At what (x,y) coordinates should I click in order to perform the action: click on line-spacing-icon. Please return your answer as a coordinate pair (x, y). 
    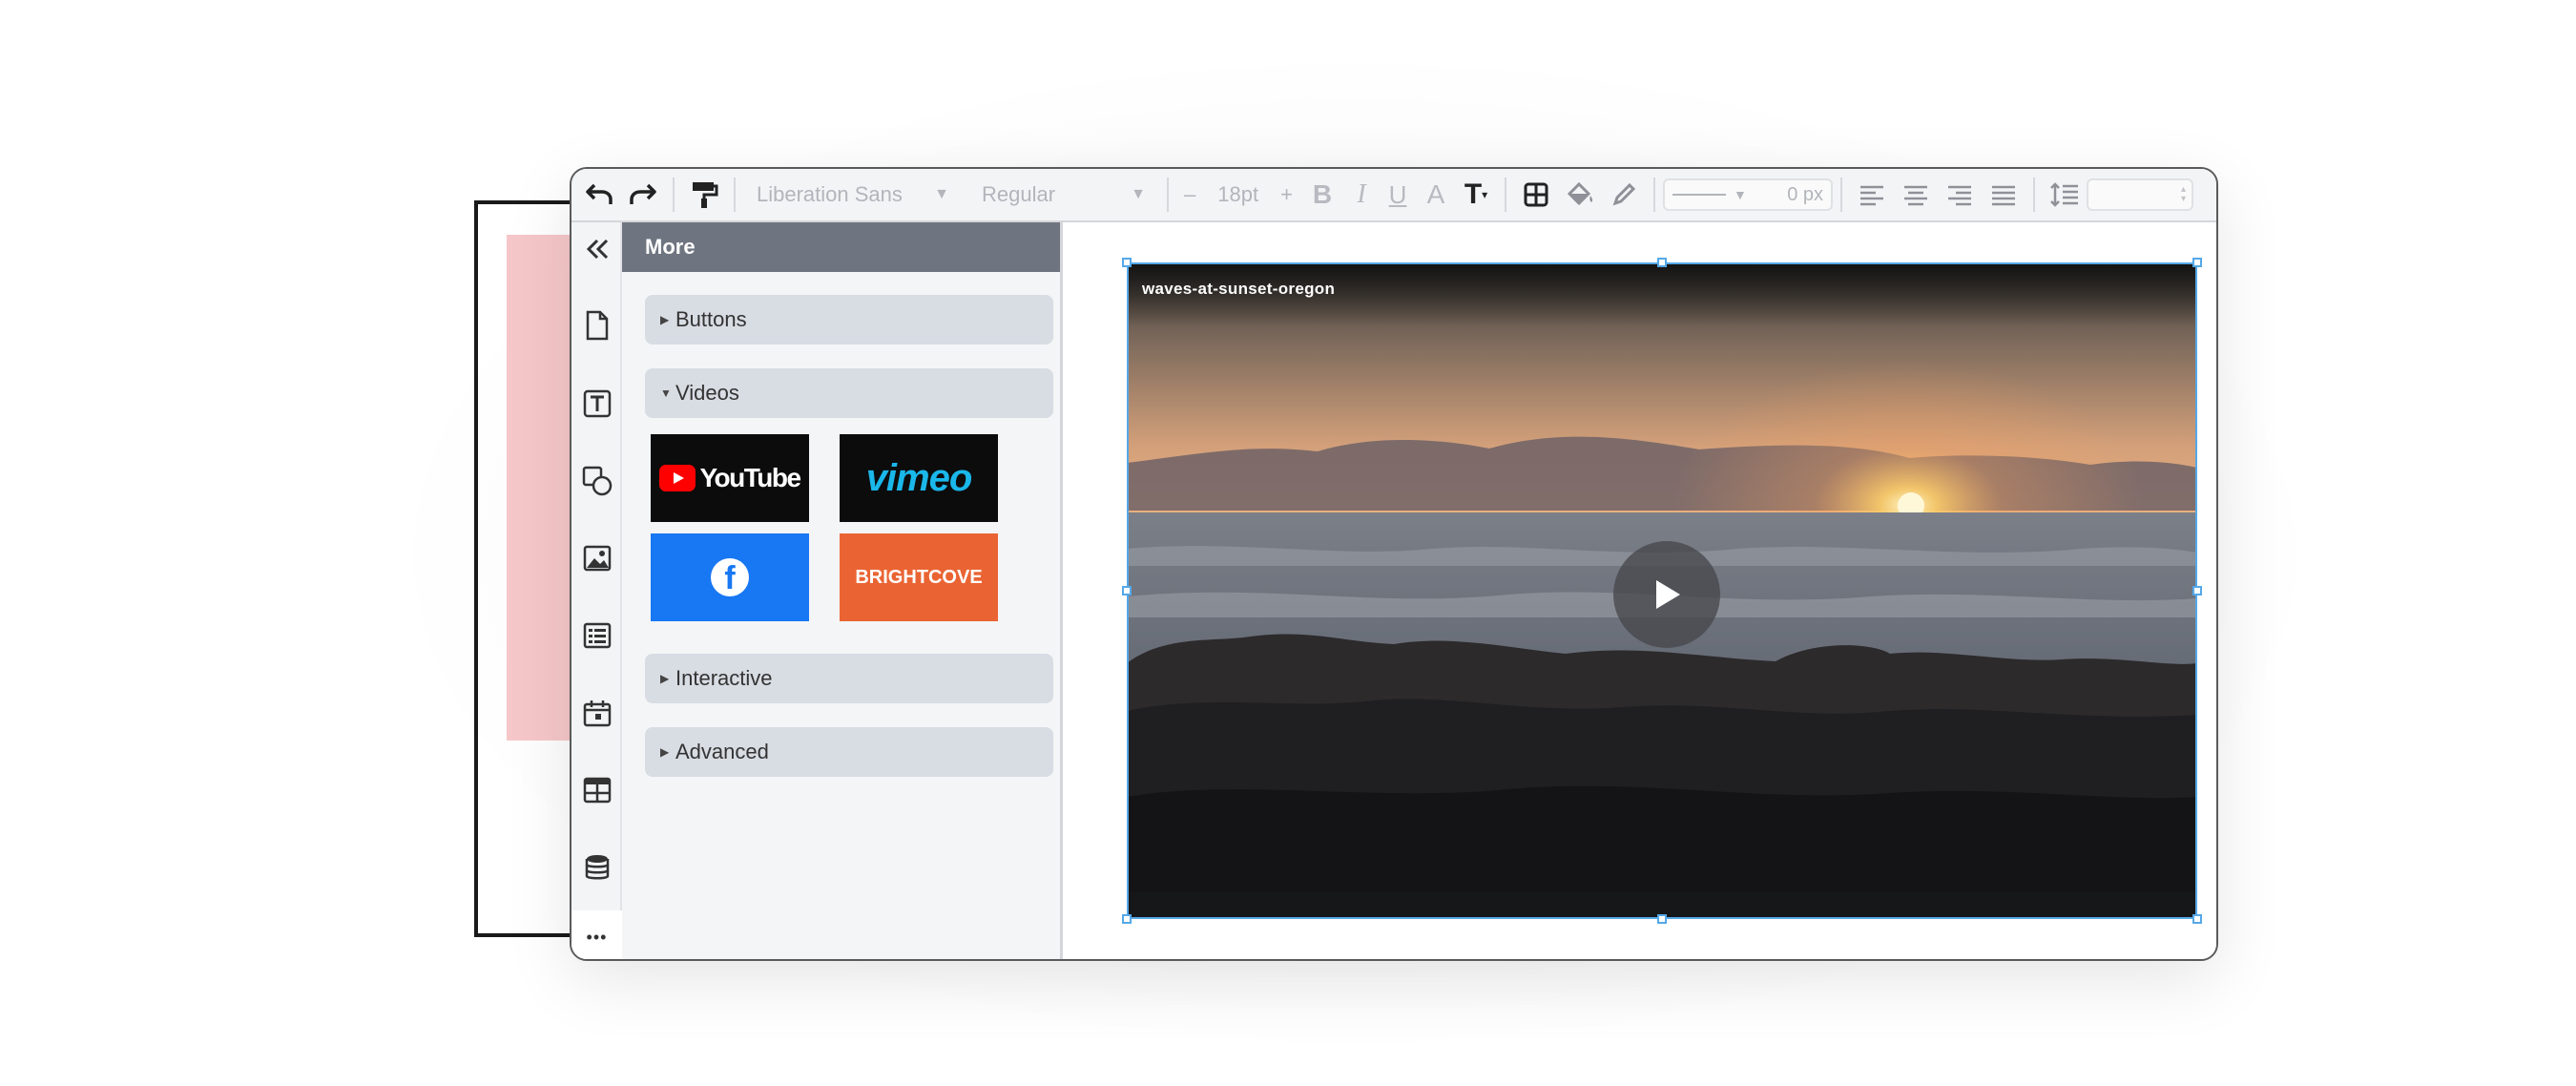
    Looking at the image, I should click on (2064, 195).